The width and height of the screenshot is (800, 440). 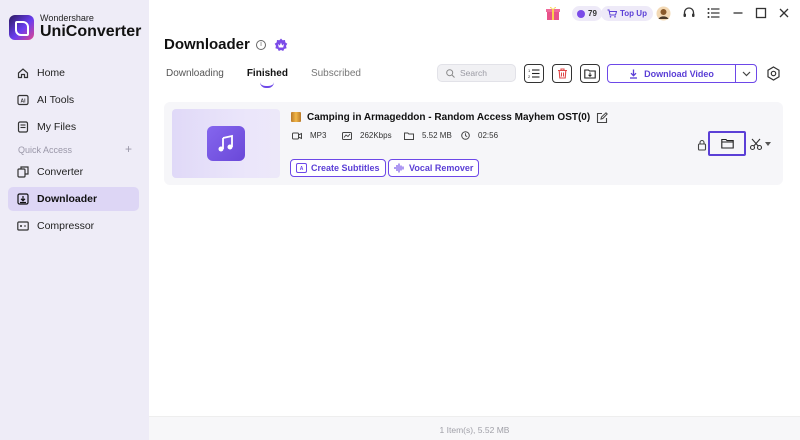 I want to click on svg-text: A, so click(x=302, y=169).